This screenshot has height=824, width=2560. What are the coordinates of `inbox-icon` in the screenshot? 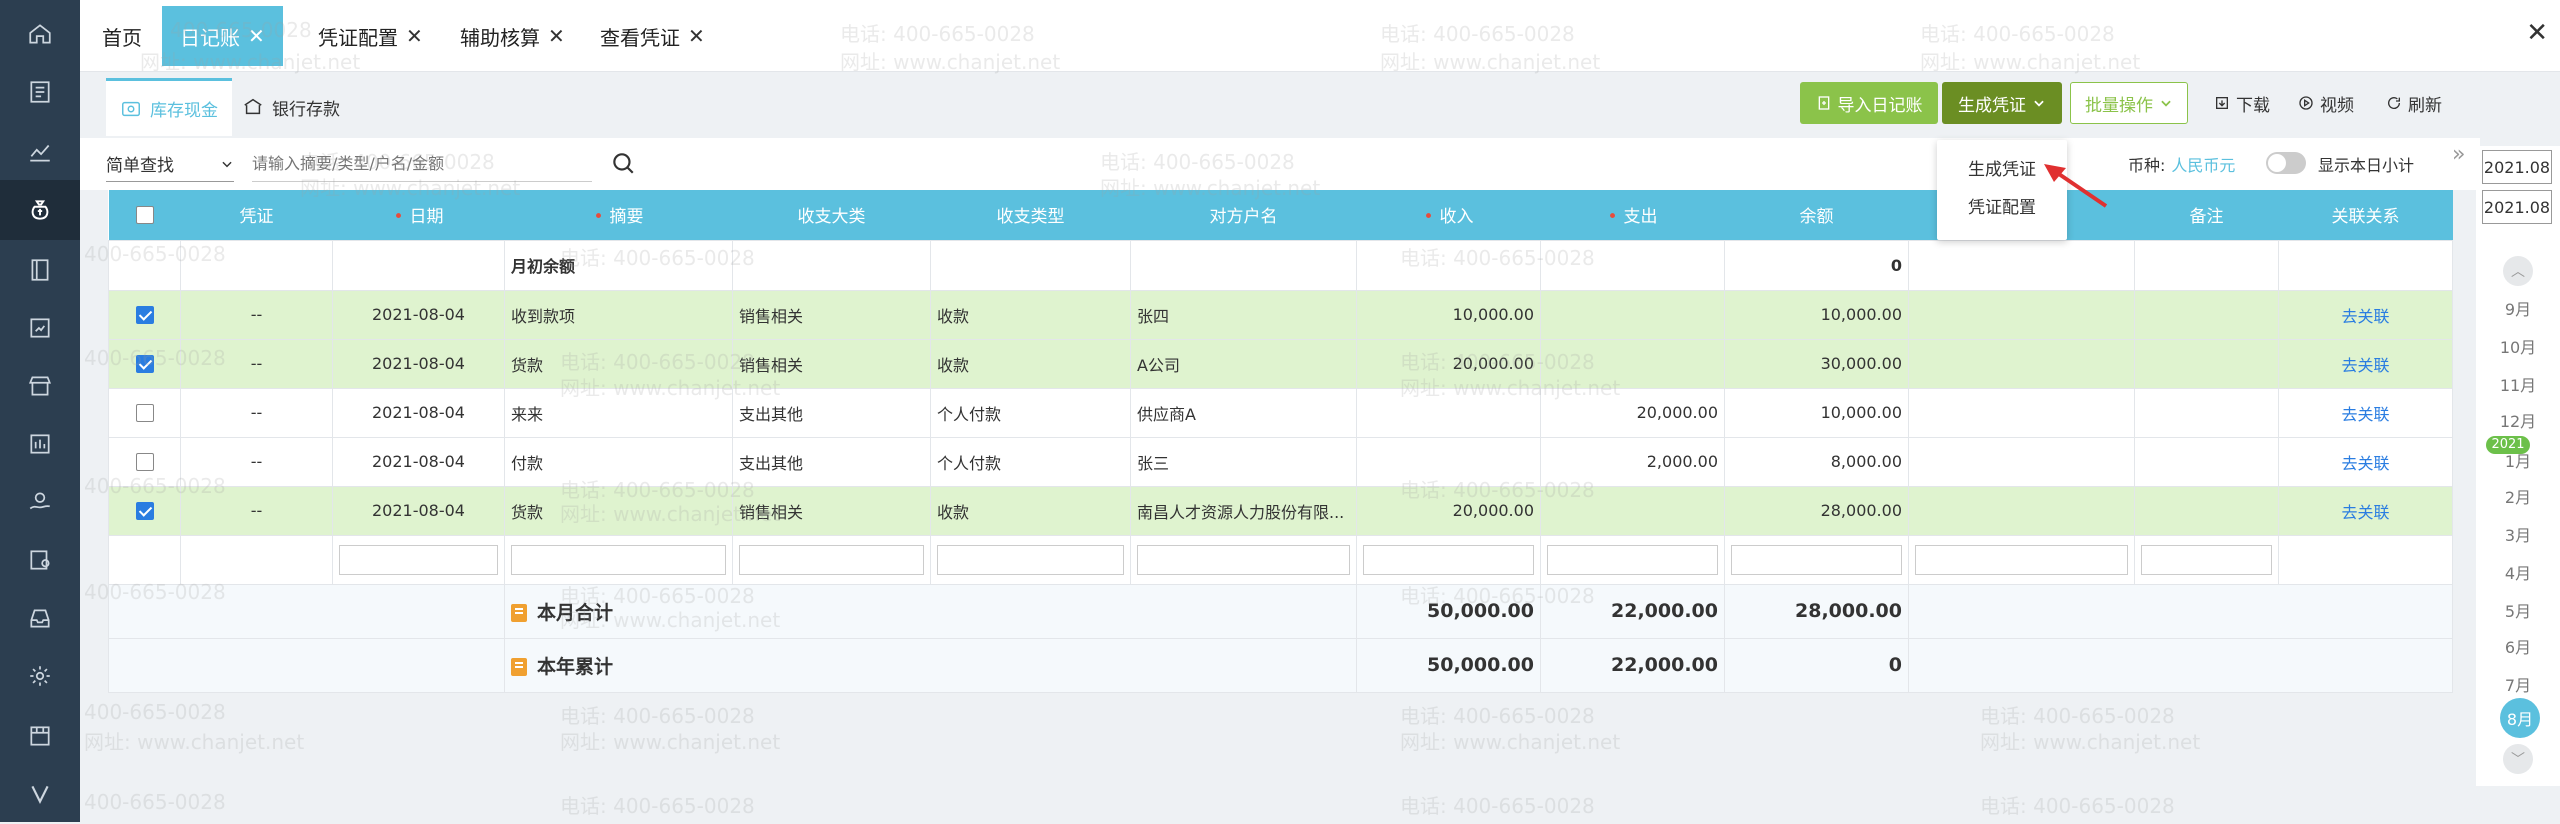 It's located at (40, 618).